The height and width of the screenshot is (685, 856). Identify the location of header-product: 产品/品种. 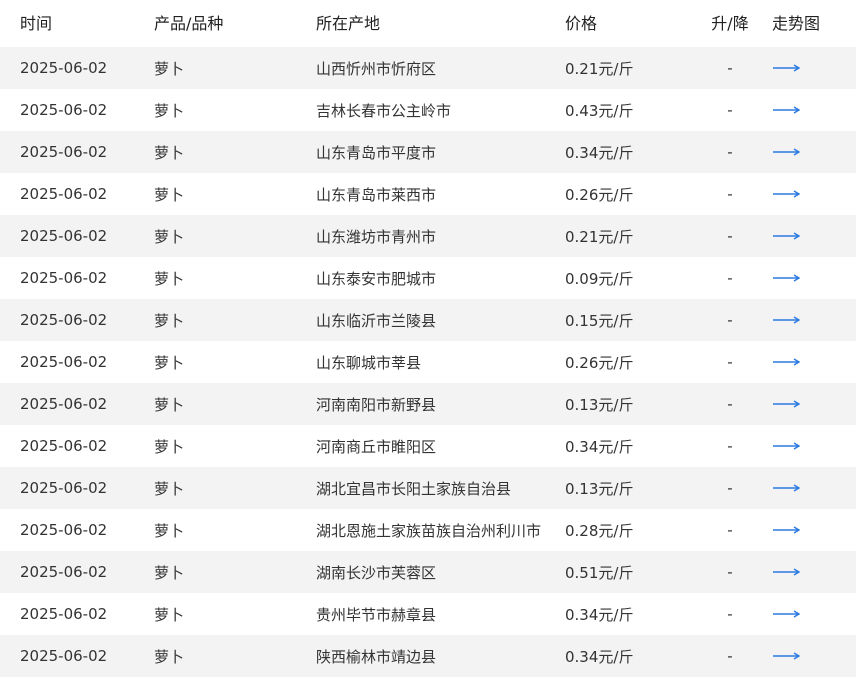
(189, 23).